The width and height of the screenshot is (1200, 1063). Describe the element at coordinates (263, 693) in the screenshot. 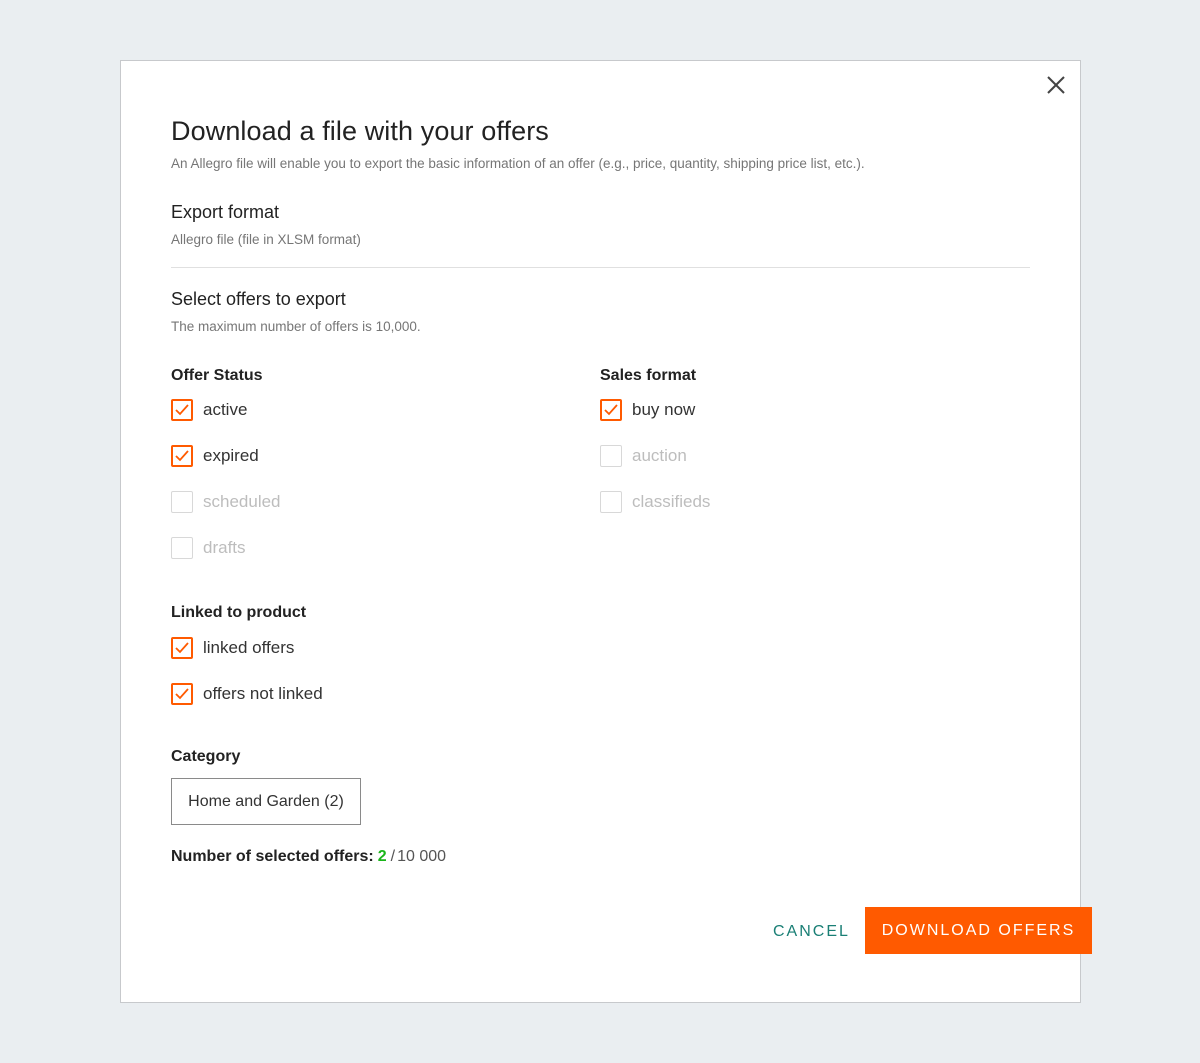

I see `checkbox-label: offers not linked` at that location.